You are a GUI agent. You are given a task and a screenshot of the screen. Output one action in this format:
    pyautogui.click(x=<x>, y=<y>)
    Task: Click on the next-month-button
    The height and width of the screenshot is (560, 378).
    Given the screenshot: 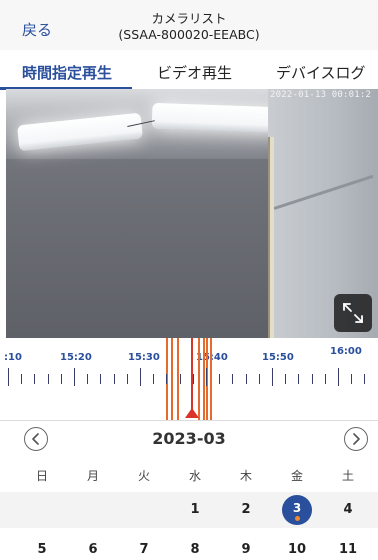 What is the action you would take?
    pyautogui.click(x=356, y=439)
    